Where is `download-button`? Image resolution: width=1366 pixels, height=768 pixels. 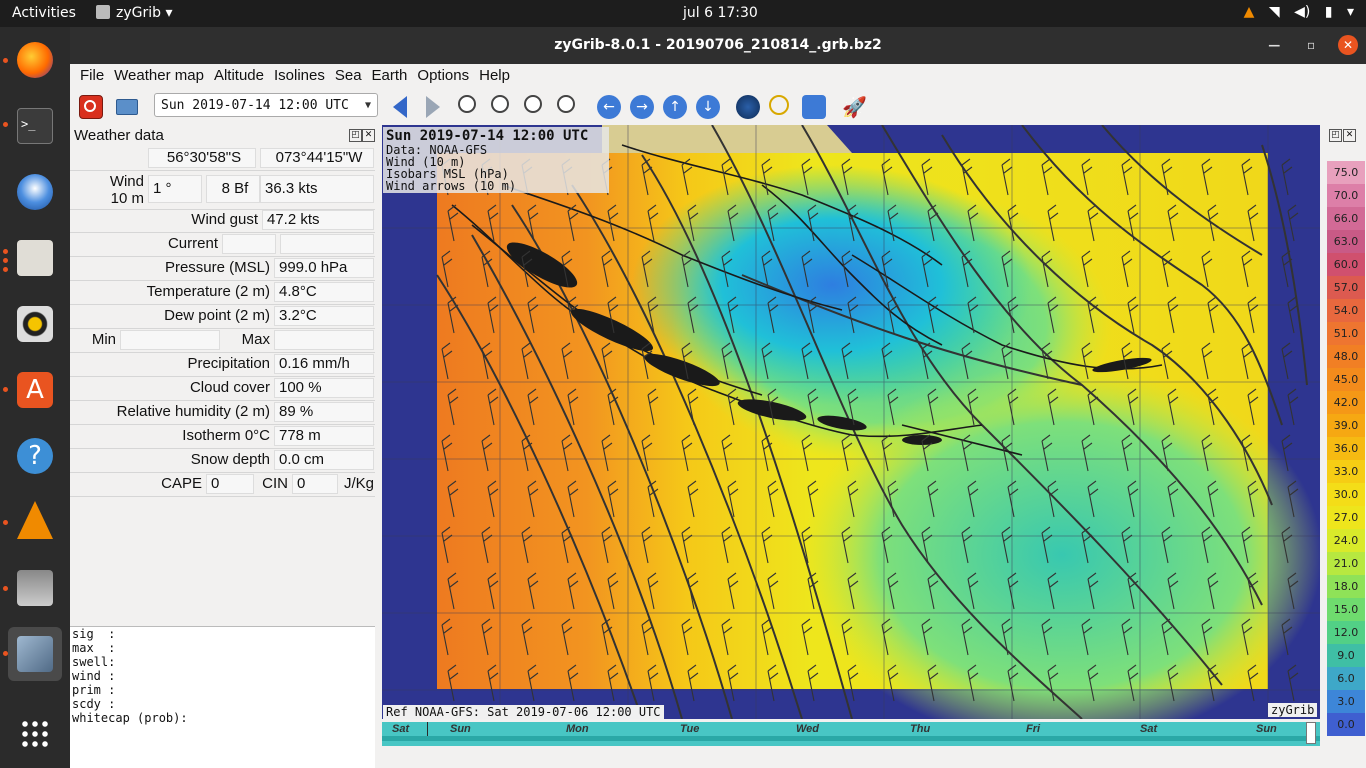 download-button is located at coordinates (781, 107).